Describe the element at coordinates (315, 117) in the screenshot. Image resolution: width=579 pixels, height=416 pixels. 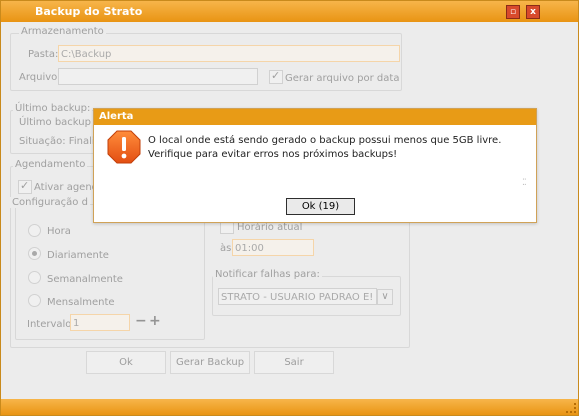
I see `alert-title: Alerta` at that location.